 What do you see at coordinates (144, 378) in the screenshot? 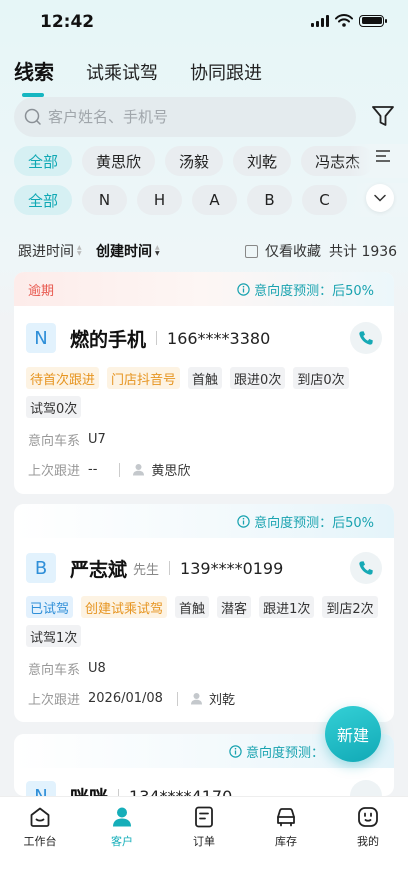
I see `source-tag: 门店抖音号` at bounding box center [144, 378].